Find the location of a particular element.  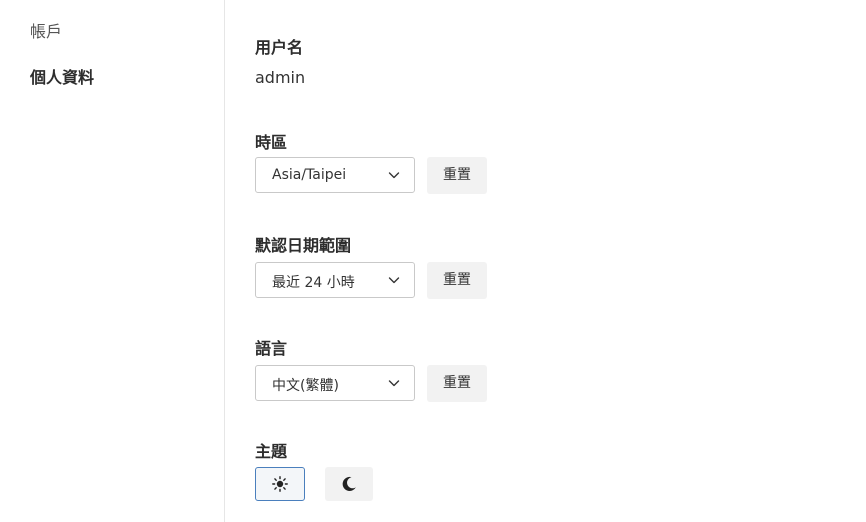

timezone-selected-value: Asia/Taipei is located at coordinates (309, 175).